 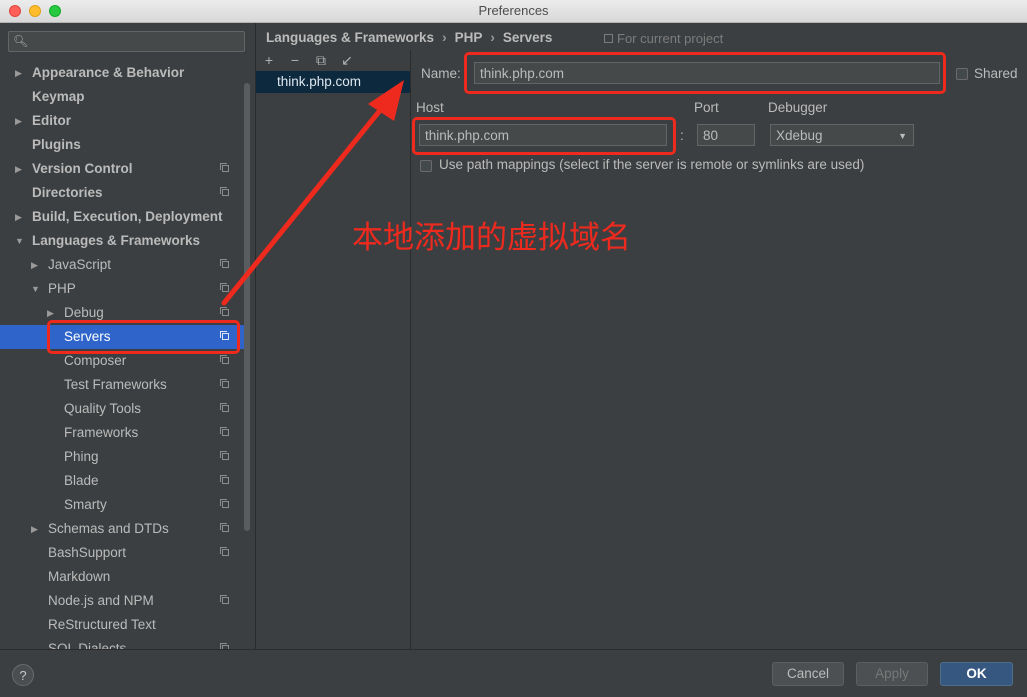 I want to click on apply-button: Apply, so click(x=892, y=674).